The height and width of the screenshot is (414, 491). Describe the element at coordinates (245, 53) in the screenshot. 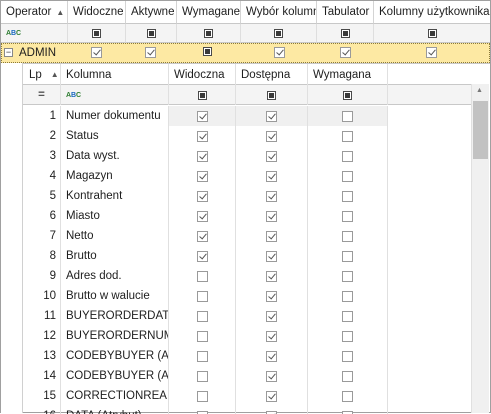

I see `table-row` at that location.